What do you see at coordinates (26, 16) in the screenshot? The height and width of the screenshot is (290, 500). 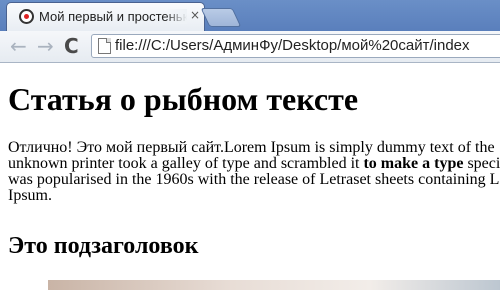 I see `chrome-favicon-icon` at bounding box center [26, 16].